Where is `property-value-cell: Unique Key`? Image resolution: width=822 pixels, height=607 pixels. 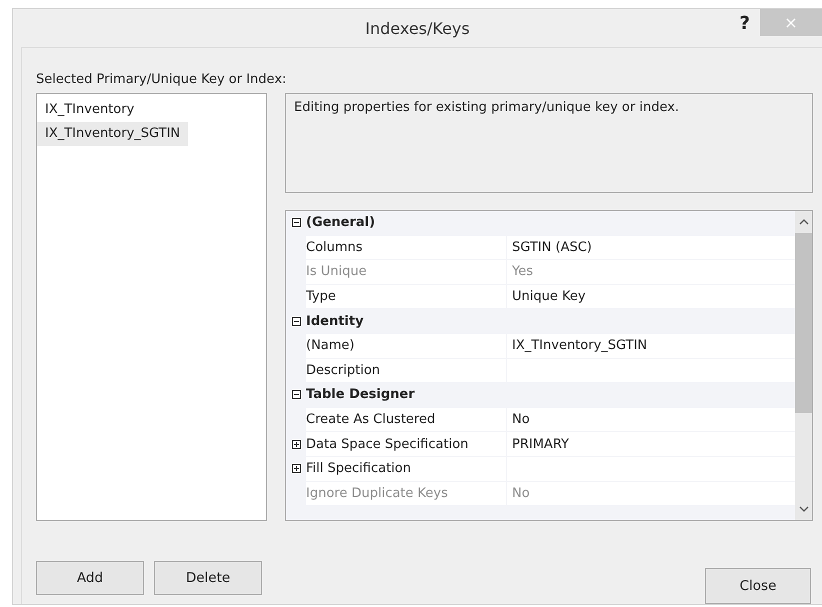 property-value-cell: Unique Key is located at coordinates (651, 296).